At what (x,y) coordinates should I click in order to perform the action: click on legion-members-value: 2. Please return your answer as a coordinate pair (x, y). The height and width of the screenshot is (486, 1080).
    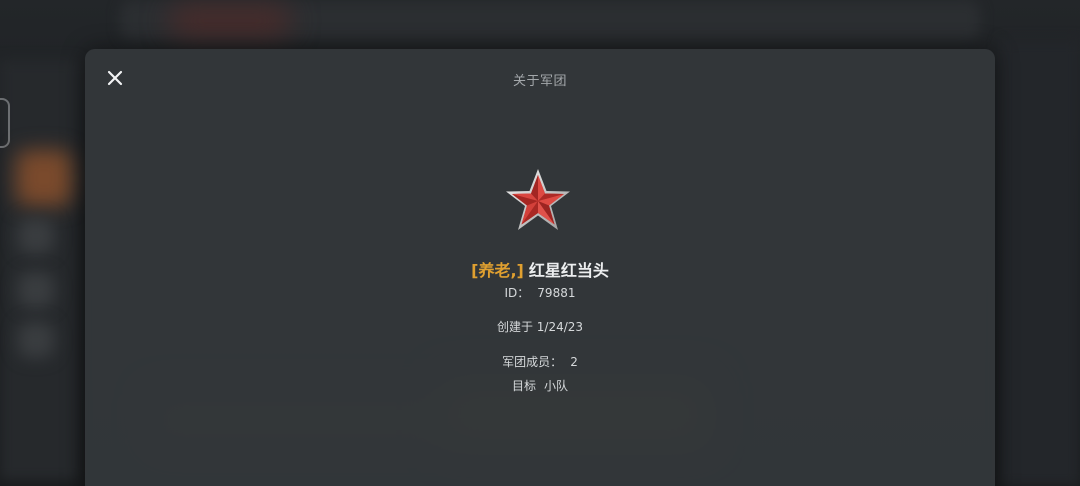
    Looking at the image, I should click on (574, 362).